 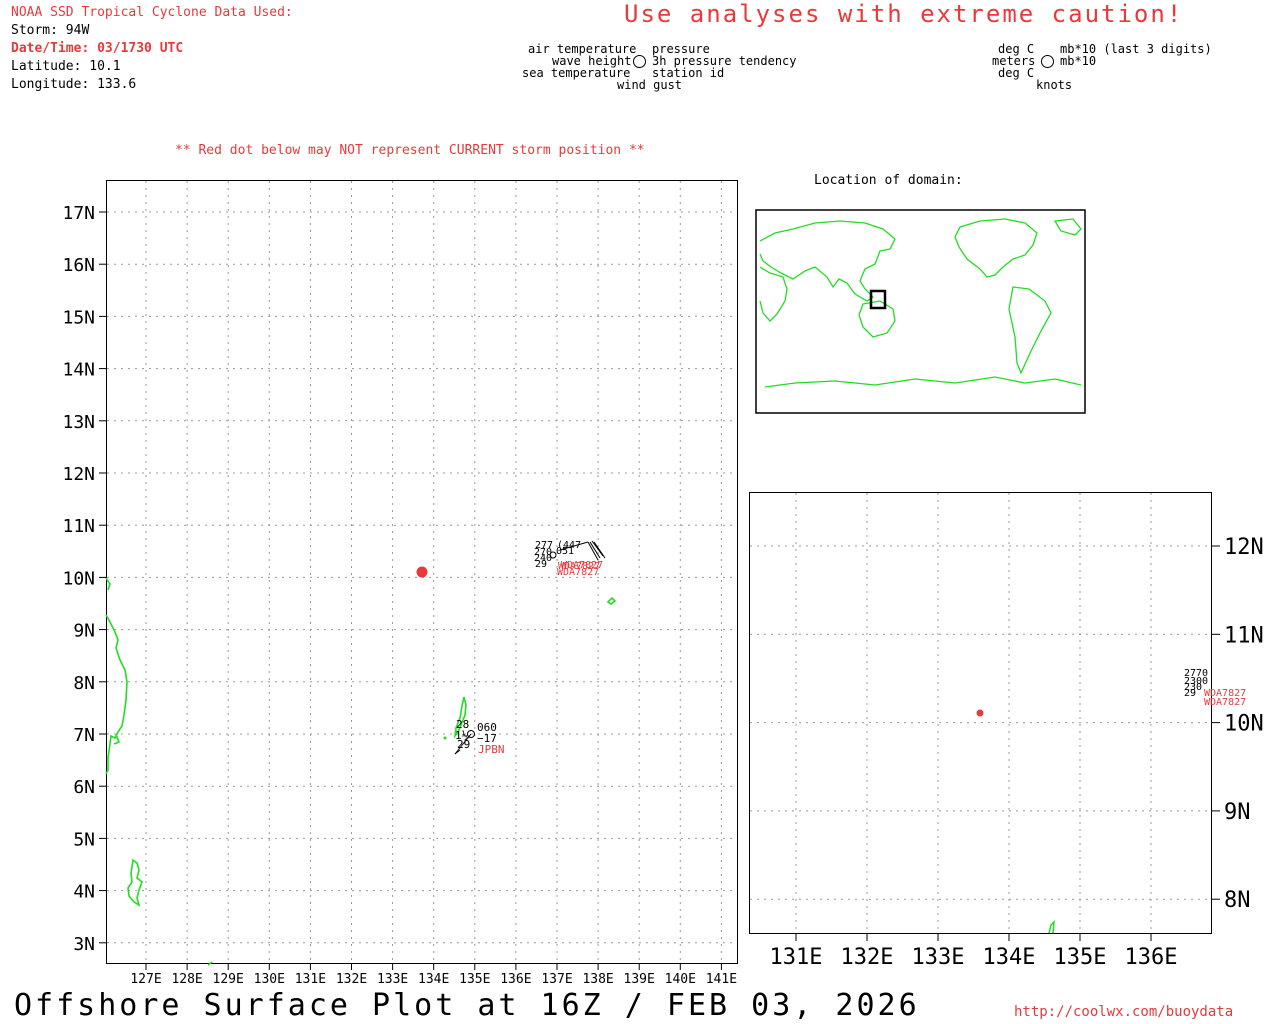 What do you see at coordinates (1190, 693) in the screenshot?
I see `zoom-cluster-text: 29` at bounding box center [1190, 693].